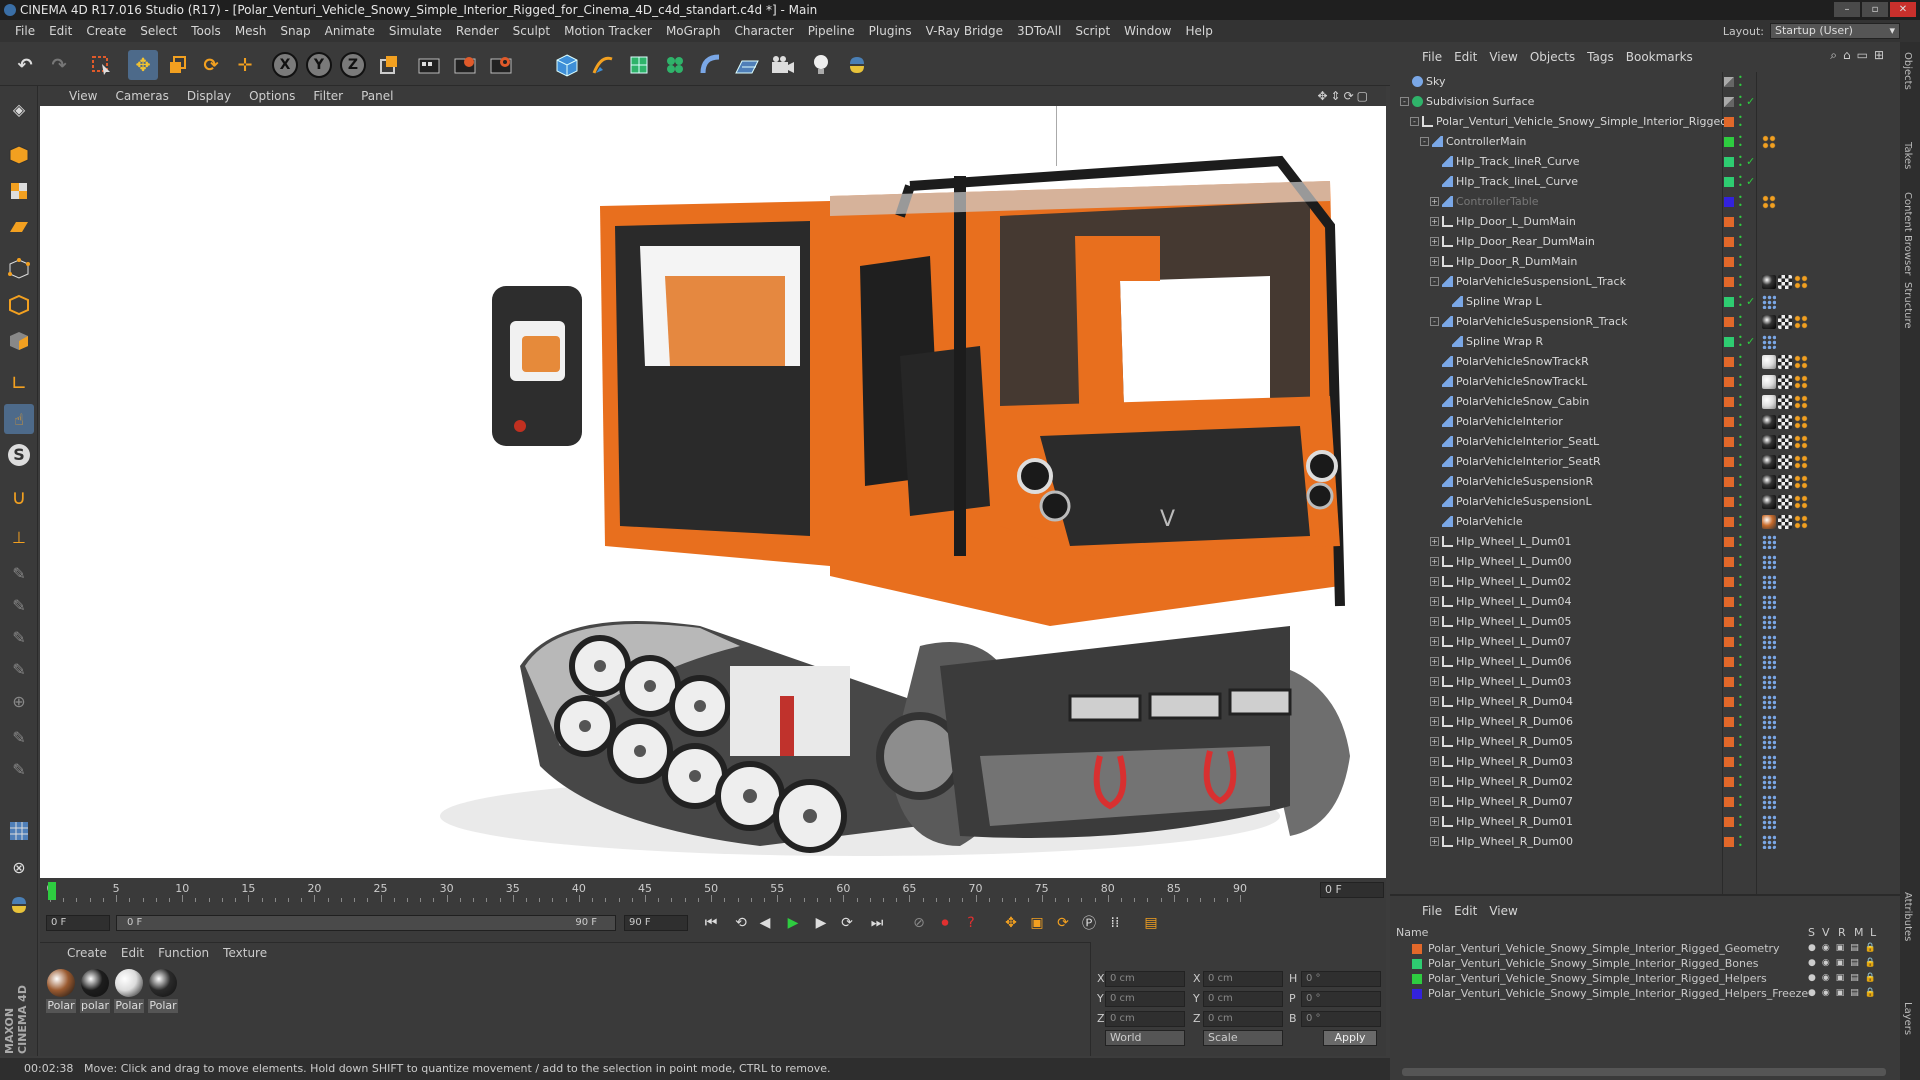 The height and width of the screenshot is (1080, 1920). What do you see at coordinates (19, 269) in the screenshot?
I see `points-mode-icon` at bounding box center [19, 269].